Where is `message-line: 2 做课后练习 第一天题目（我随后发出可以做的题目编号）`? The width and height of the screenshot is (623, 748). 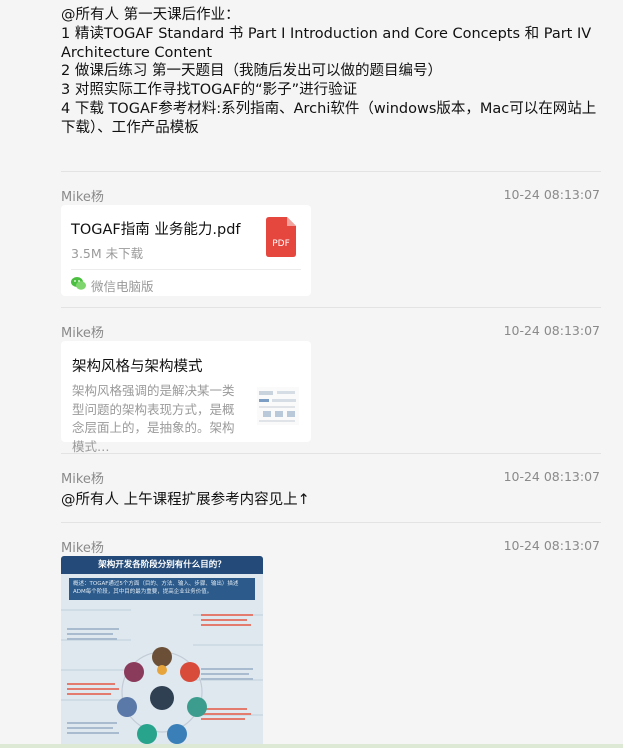 message-line: 2 做课后练习 第一天题目（我随后发出可以做的题目编号） is located at coordinates (251, 71).